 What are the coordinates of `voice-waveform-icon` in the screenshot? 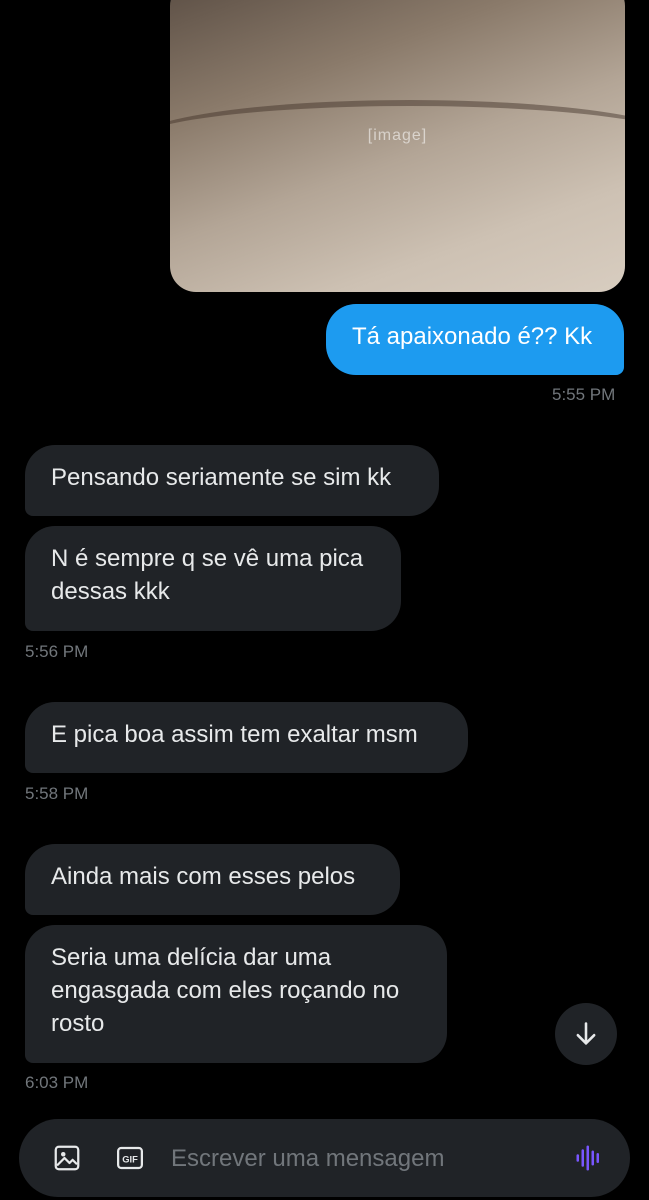 It's located at (587, 1158).